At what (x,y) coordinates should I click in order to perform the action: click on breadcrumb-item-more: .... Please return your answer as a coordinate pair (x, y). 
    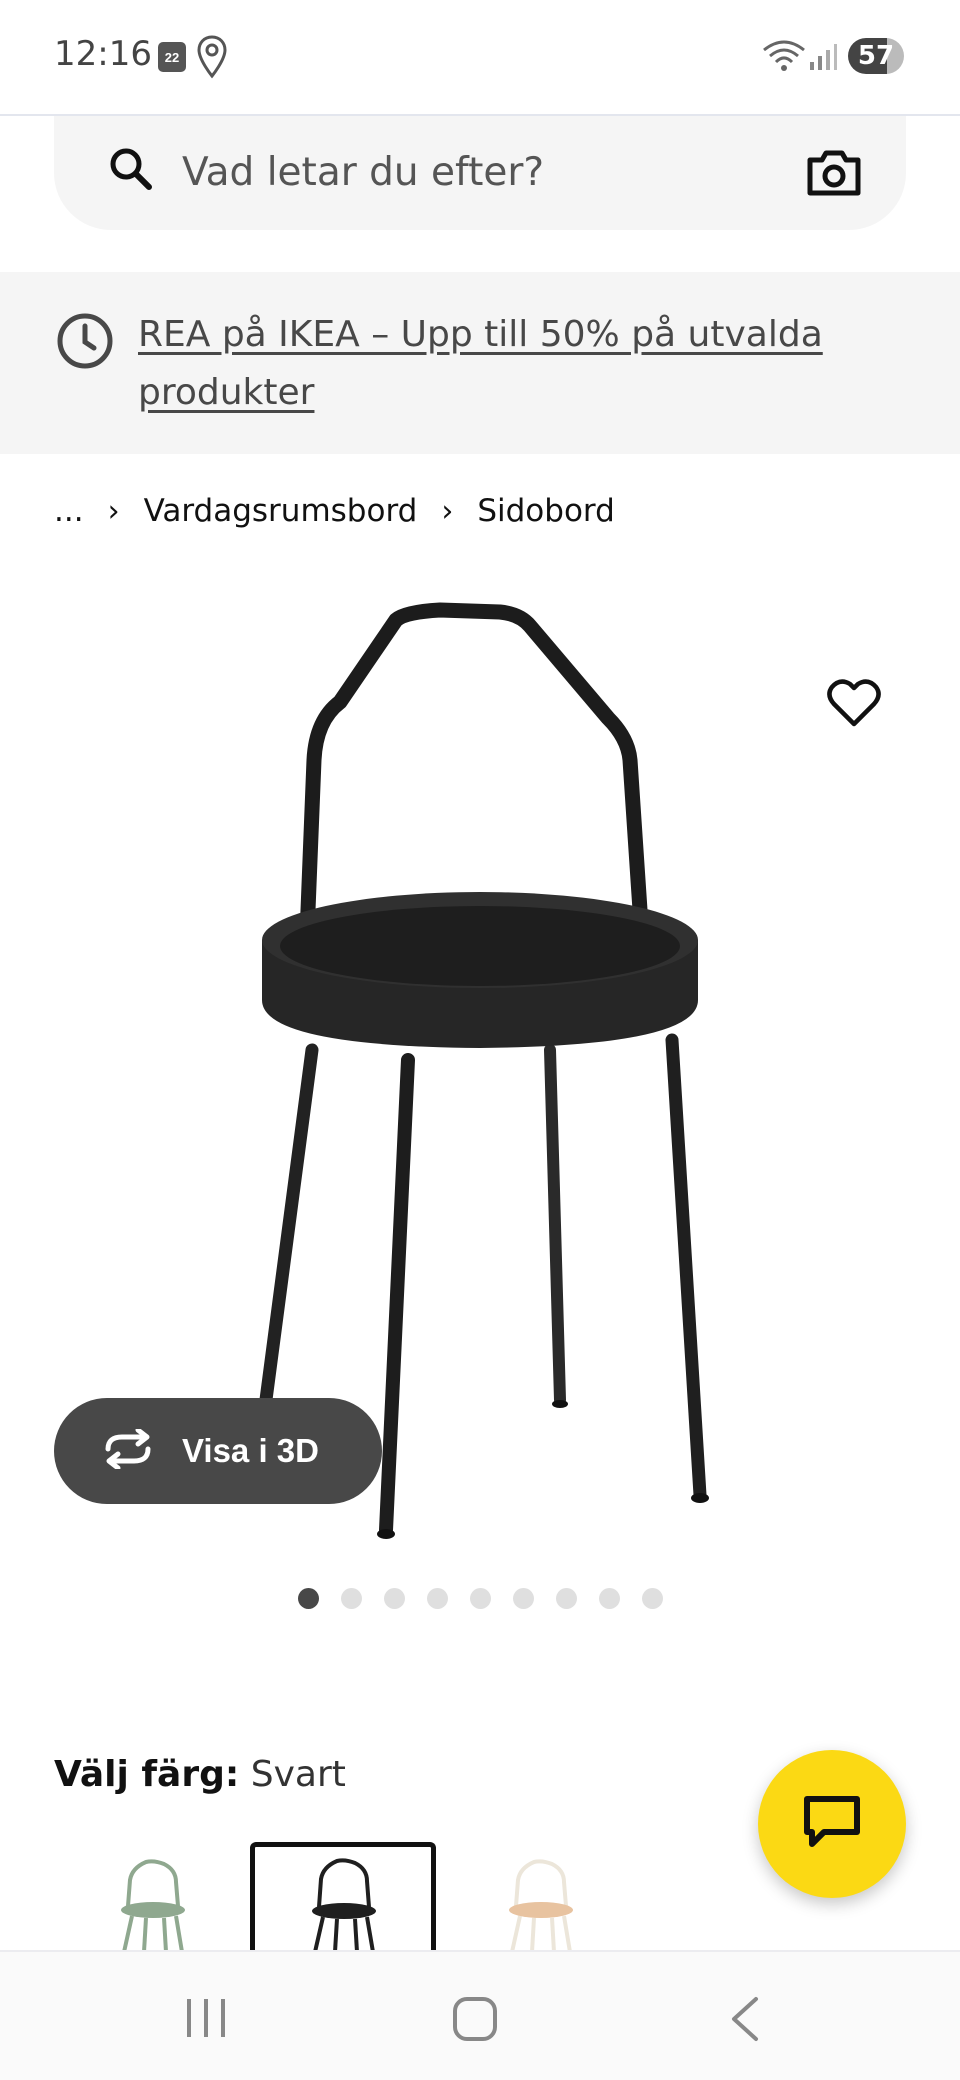
    Looking at the image, I should click on (69, 511).